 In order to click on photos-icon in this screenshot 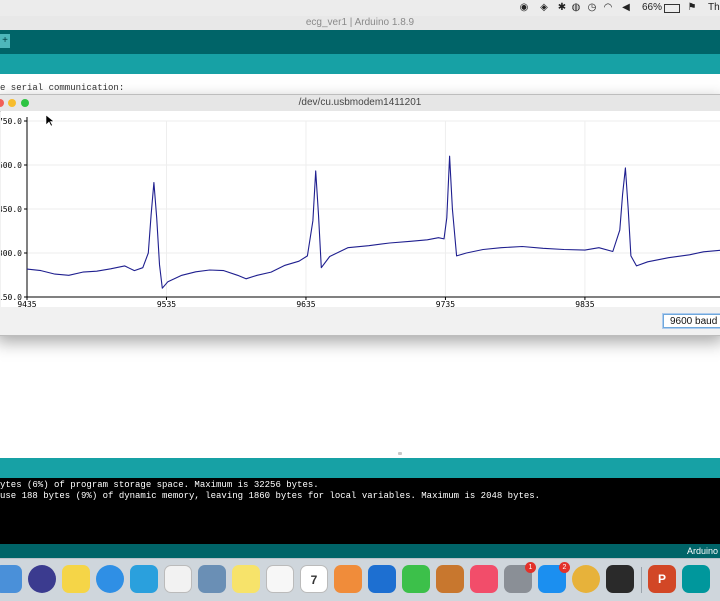, I will do `click(348, 579)`.